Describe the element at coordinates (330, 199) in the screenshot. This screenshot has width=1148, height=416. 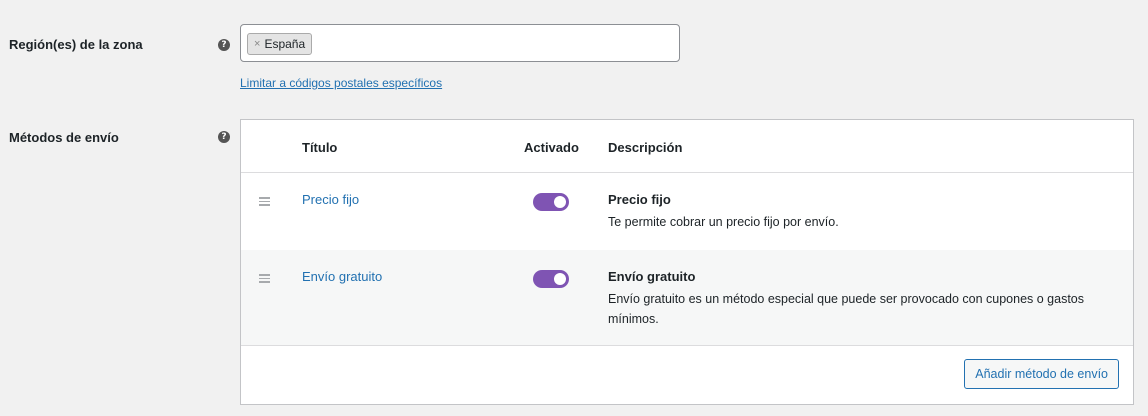
I see `method-name-link: Precio fijo` at that location.